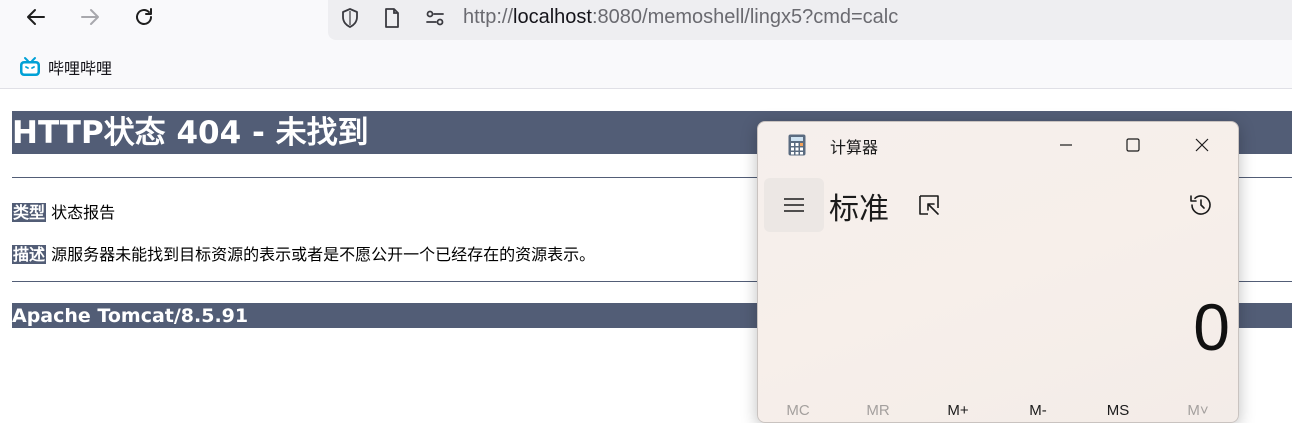 The height and width of the screenshot is (423, 1292). I want to click on memory-recall-button: MR, so click(878, 412).